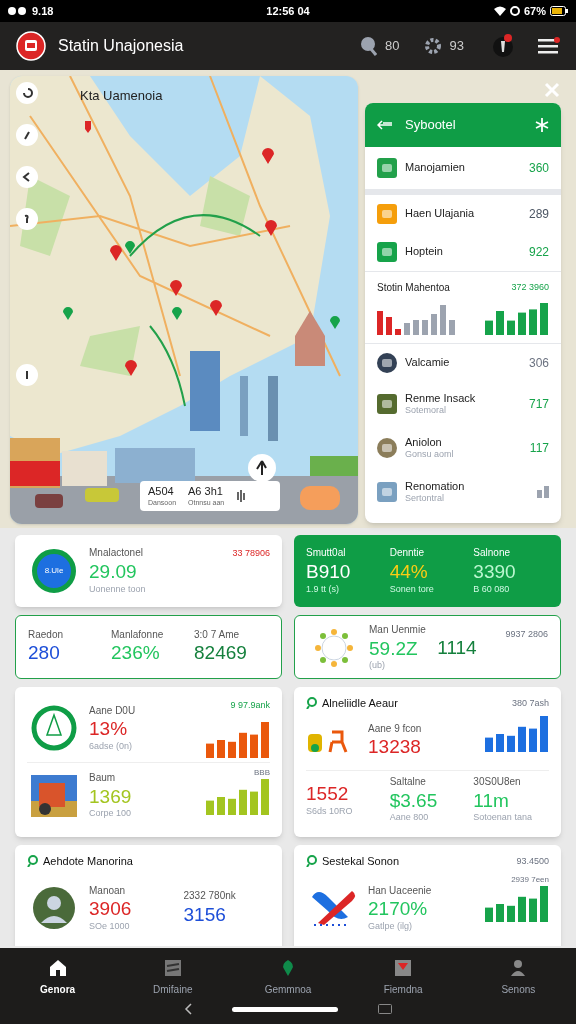 This screenshot has height=1024, width=576. Describe the element at coordinates (111, 814) in the screenshot. I see `metric-sublabel: Corpe 100` at that location.